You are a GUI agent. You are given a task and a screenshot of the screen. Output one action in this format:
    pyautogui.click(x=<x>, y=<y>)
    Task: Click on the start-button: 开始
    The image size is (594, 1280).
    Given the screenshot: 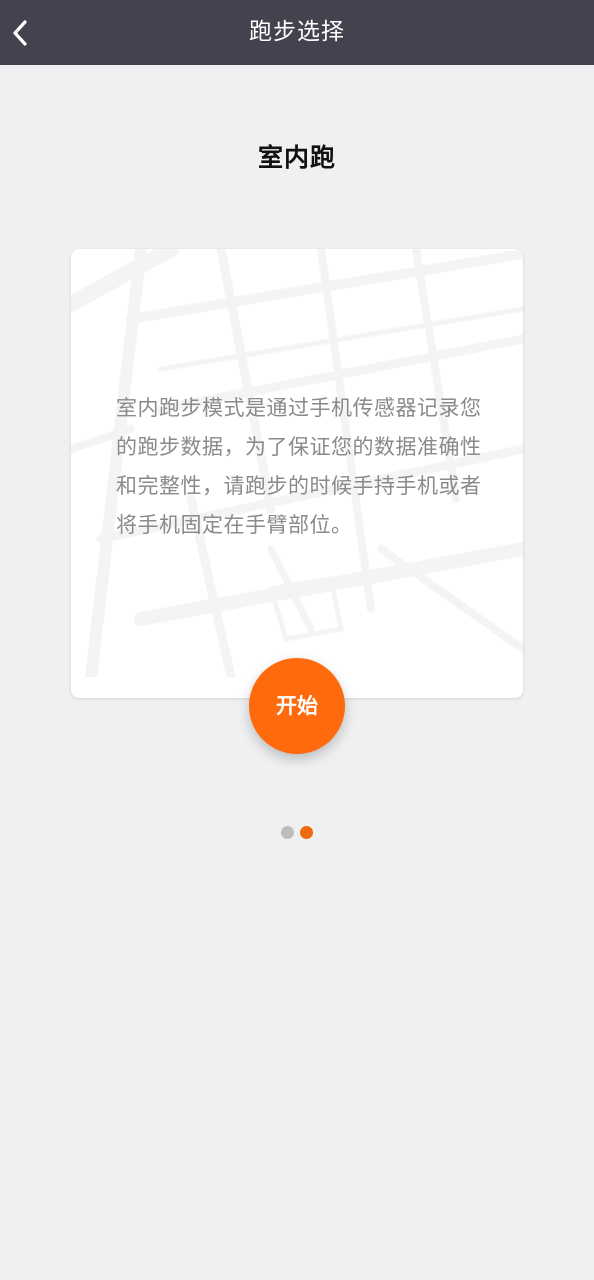 What is the action you would take?
    pyautogui.click(x=297, y=706)
    